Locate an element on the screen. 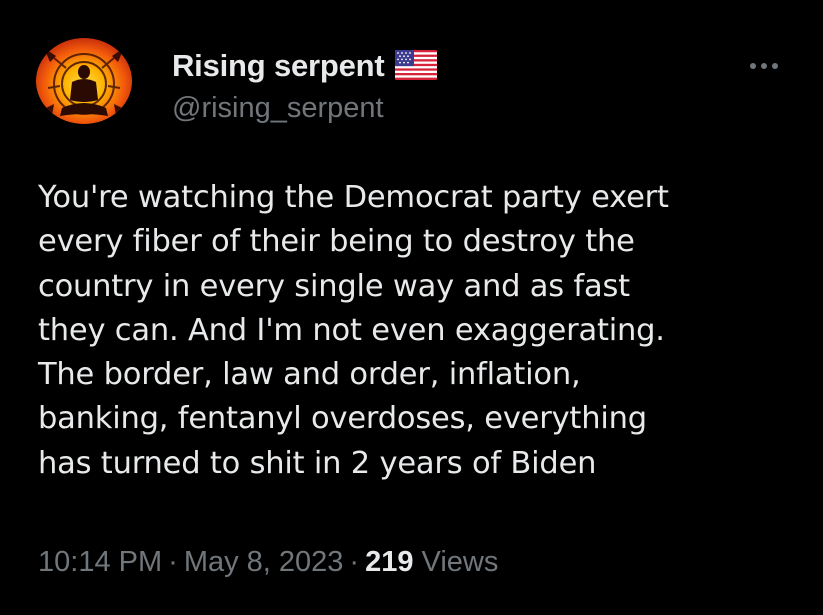  tweet-time: 10:14 PM is located at coordinates (100, 562).